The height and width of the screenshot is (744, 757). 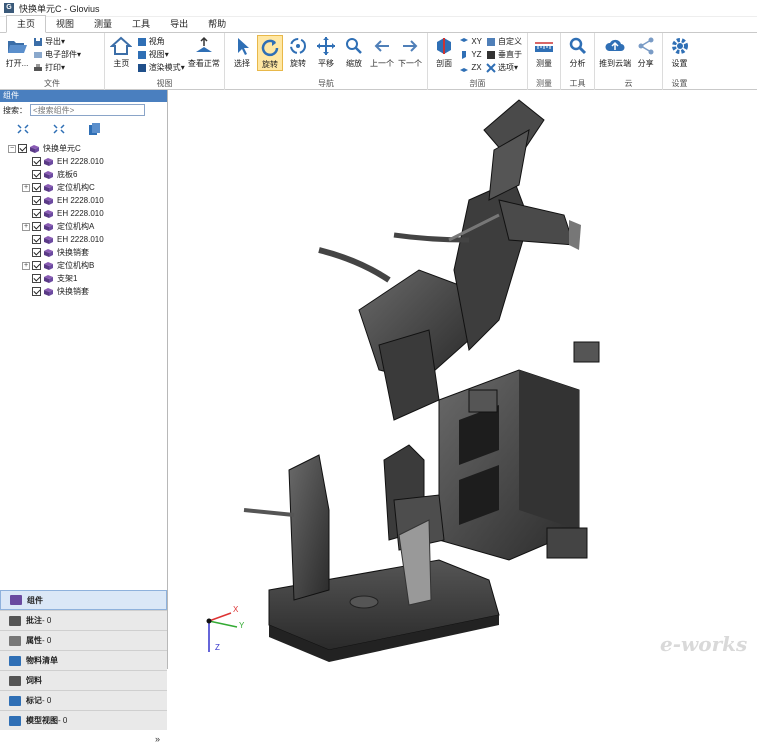 What do you see at coordinates (704, 644) in the screenshot?
I see `watermark-logo: e-works` at bounding box center [704, 644].